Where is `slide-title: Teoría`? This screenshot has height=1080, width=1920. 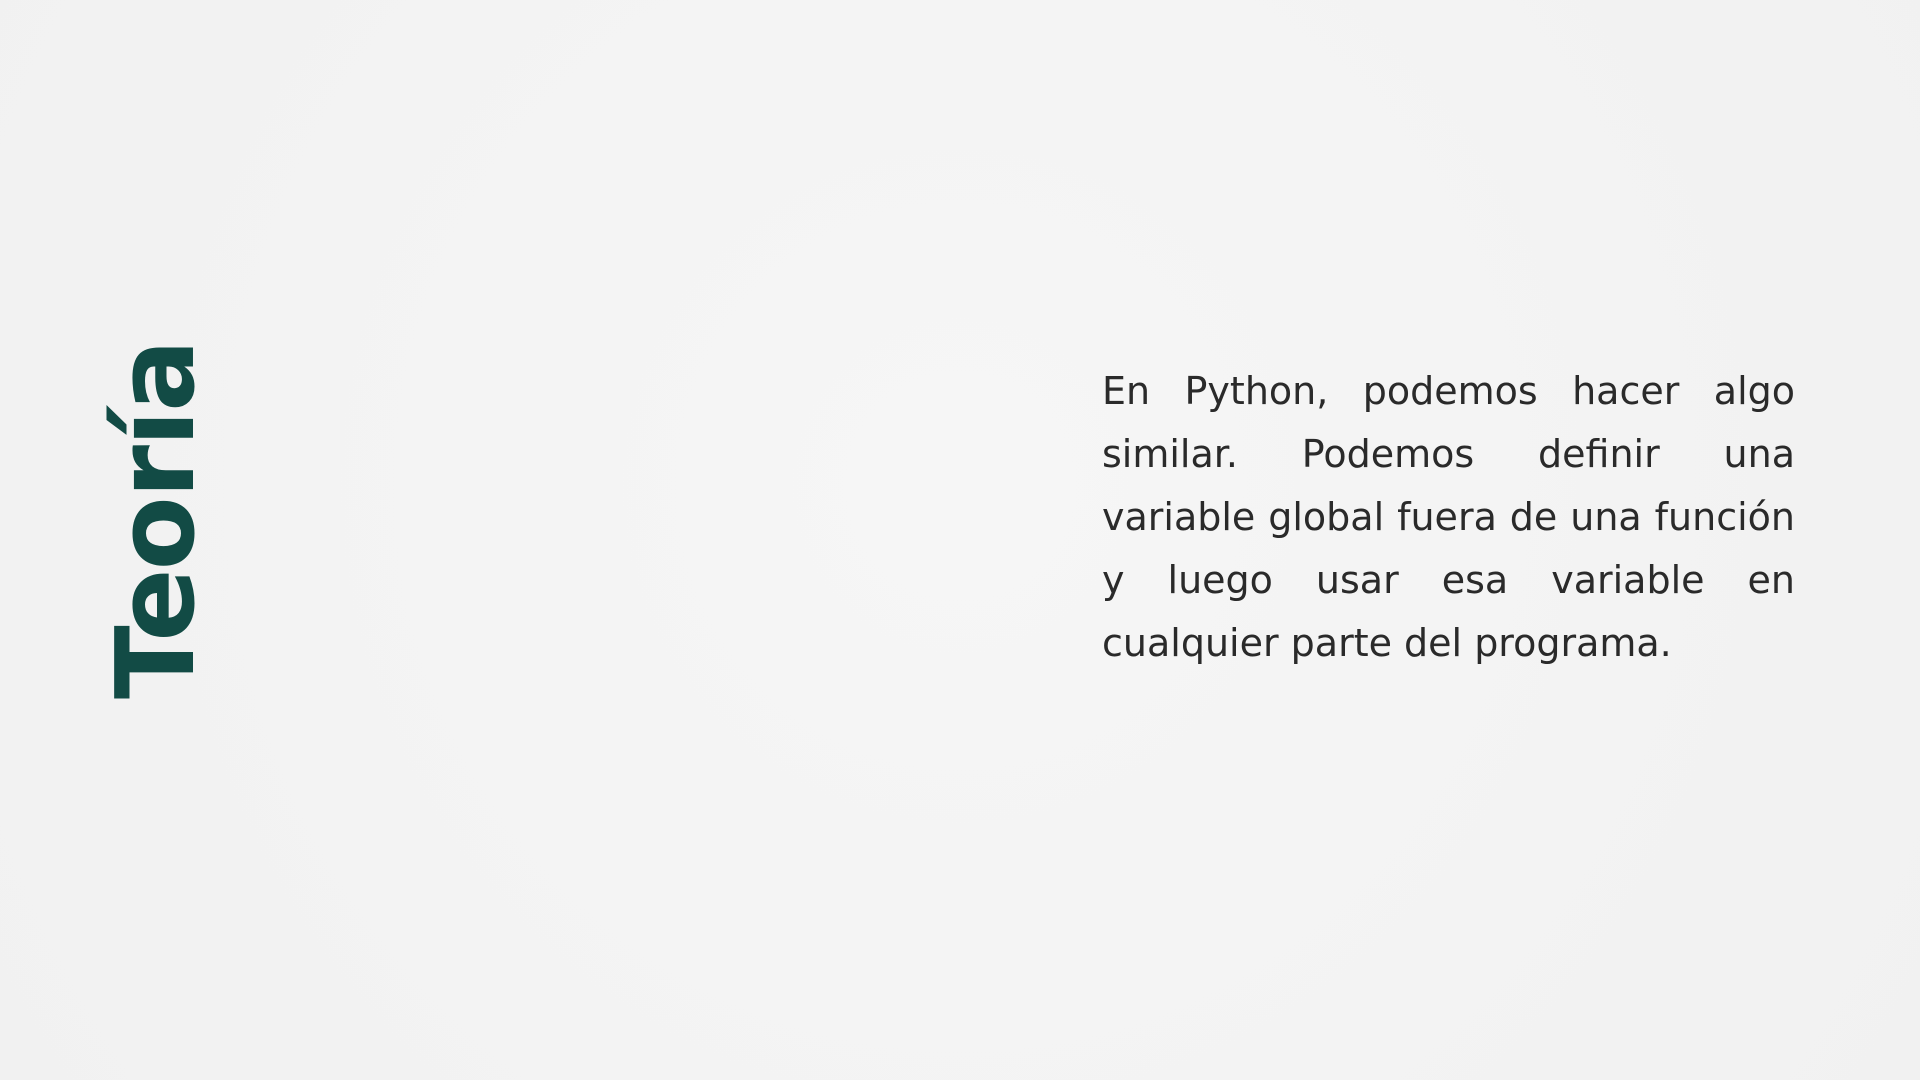 slide-title: Teoría is located at coordinates (156, 520).